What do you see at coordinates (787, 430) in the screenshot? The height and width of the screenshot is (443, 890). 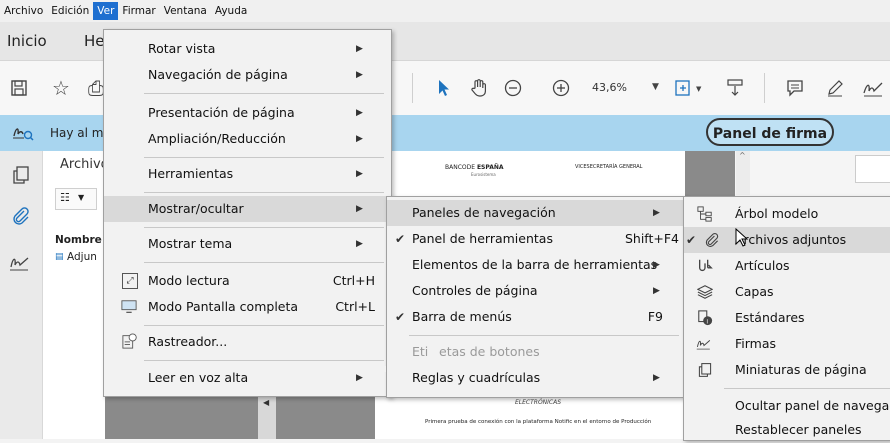 I see `menu-item-restablecer-paneles: Restablecer paneles` at bounding box center [787, 430].